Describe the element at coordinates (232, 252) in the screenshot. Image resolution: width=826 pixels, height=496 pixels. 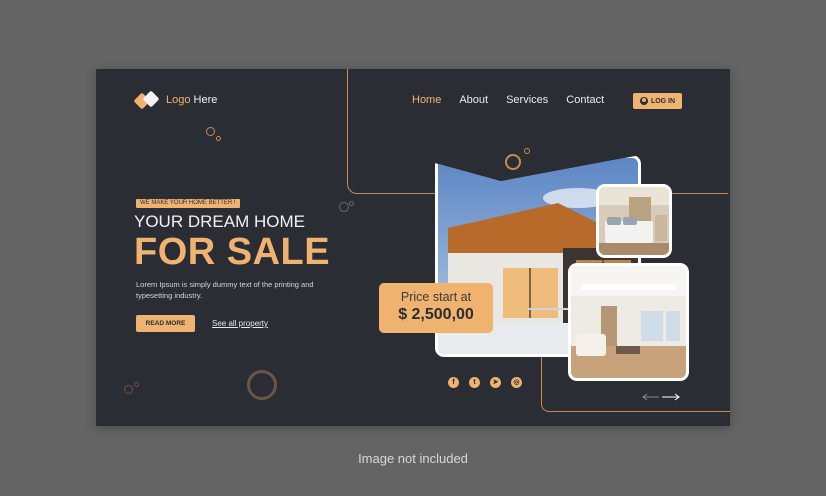
I see `hero-title: FOR SALE` at that location.